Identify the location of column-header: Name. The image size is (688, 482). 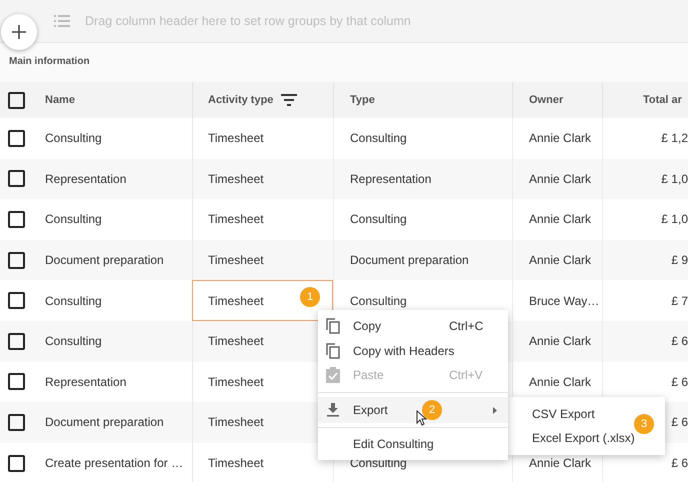
(114, 100).